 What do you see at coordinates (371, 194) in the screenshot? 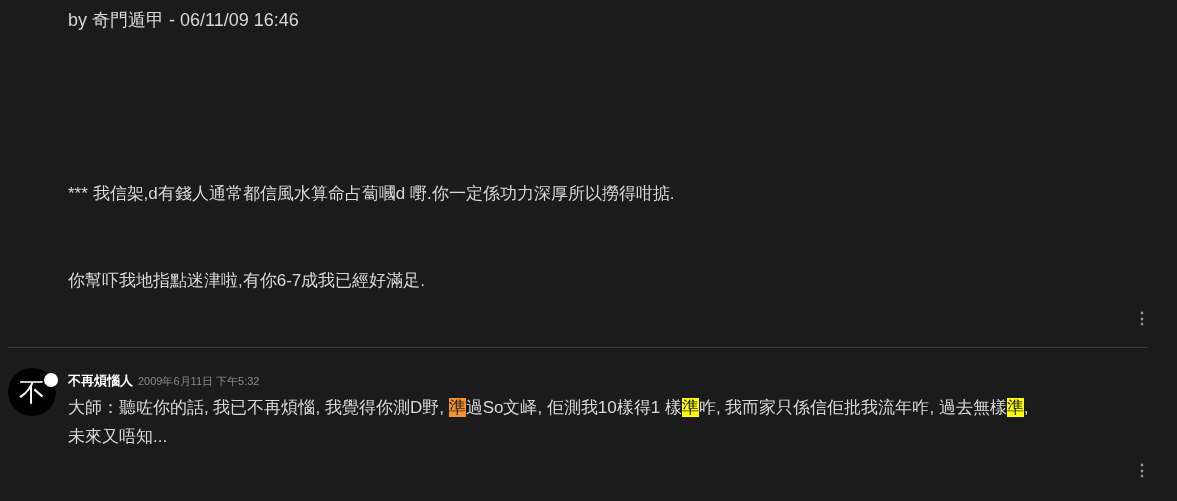
I see `post-paragraph: *** 我信架,d有錢人通常都信風水算命占蔔嘓d 嘢.你一定係功力深厚所以撈得咁掂.` at bounding box center [371, 194].